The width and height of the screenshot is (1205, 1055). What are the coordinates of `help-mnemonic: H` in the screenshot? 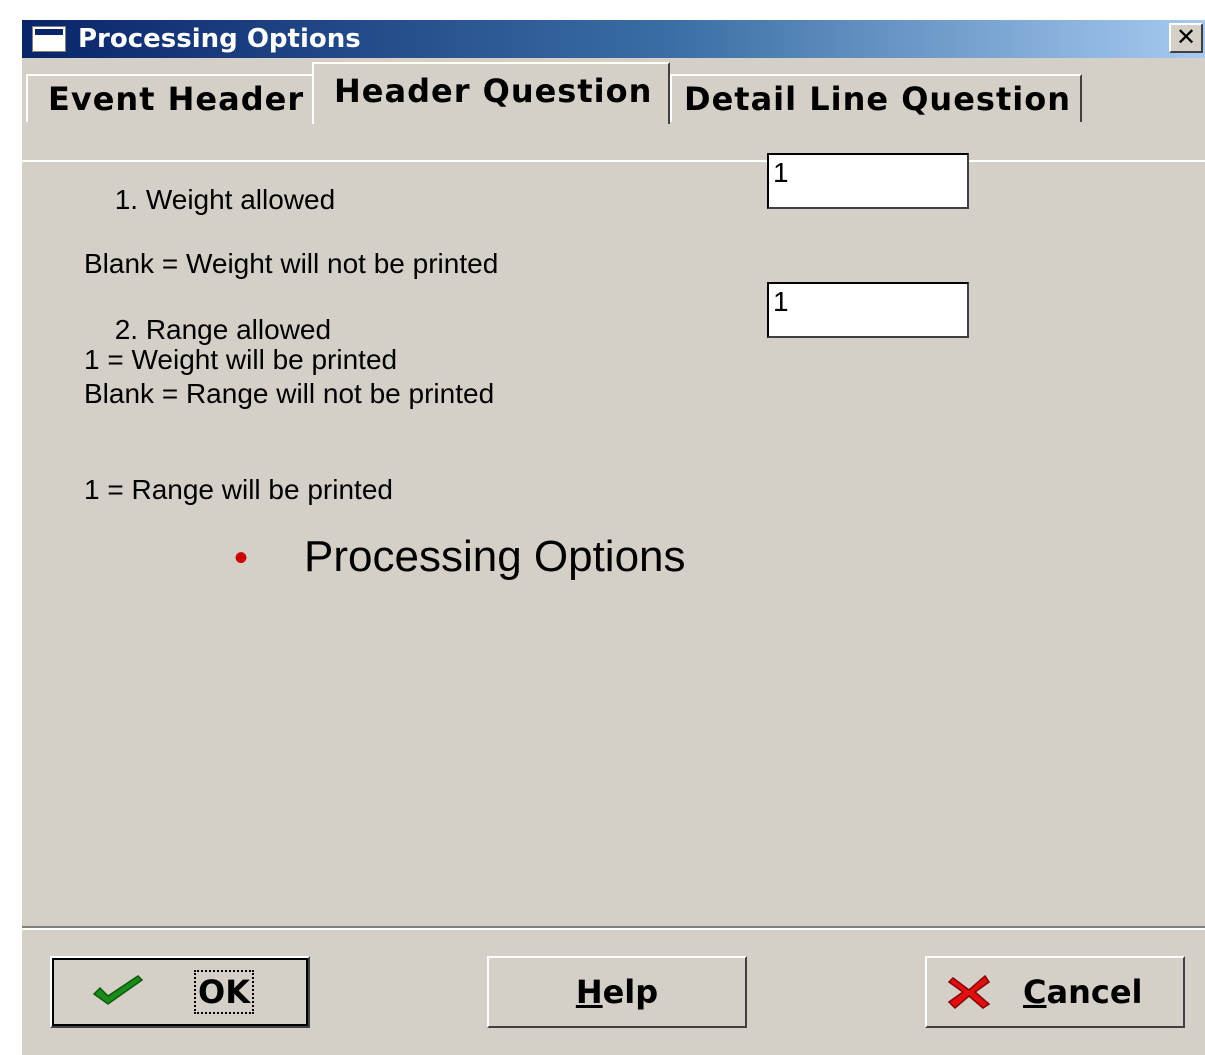 It's located at (589, 992).